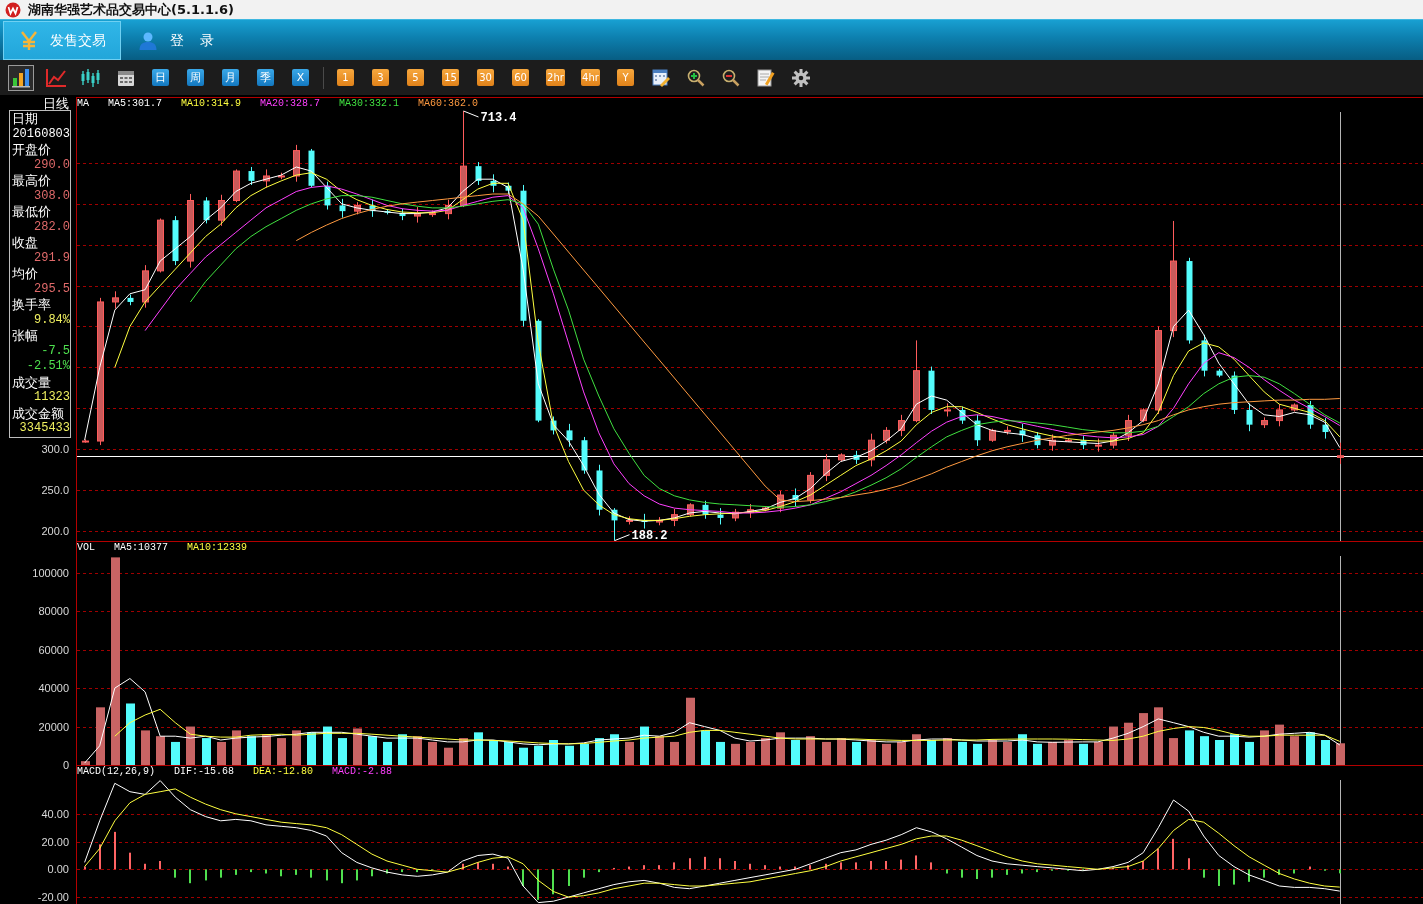 The width and height of the screenshot is (1423, 904). What do you see at coordinates (31, 382) in the screenshot?
I see `info-label: 成交量` at bounding box center [31, 382].